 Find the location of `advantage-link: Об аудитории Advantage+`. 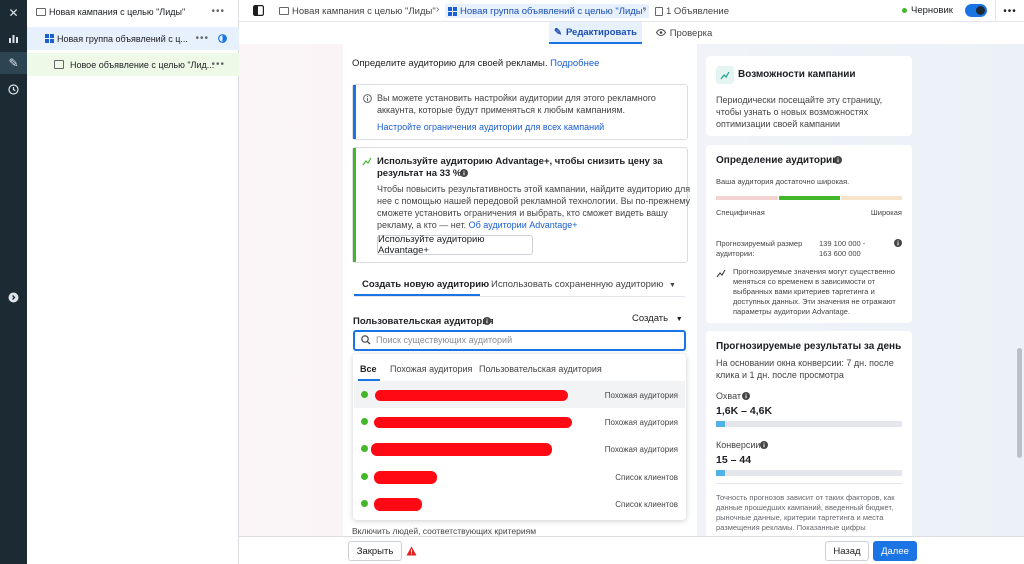

advantage-link: Об аудитории Advantage+ is located at coordinates (523, 225).